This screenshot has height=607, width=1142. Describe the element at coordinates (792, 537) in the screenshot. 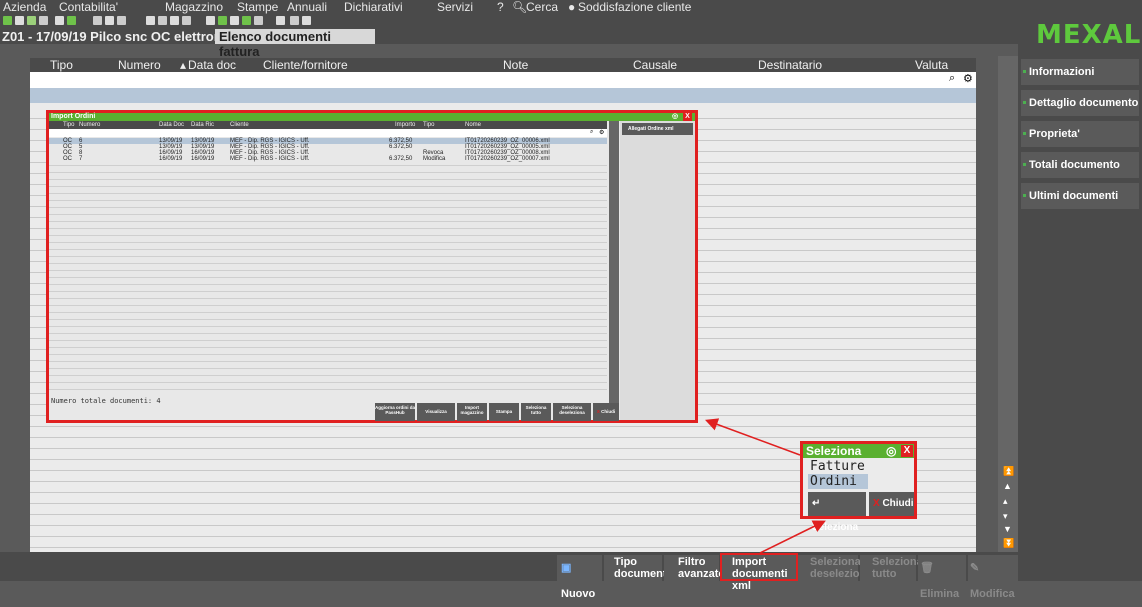

I see `arrow-to-seleziona-dialog` at that location.